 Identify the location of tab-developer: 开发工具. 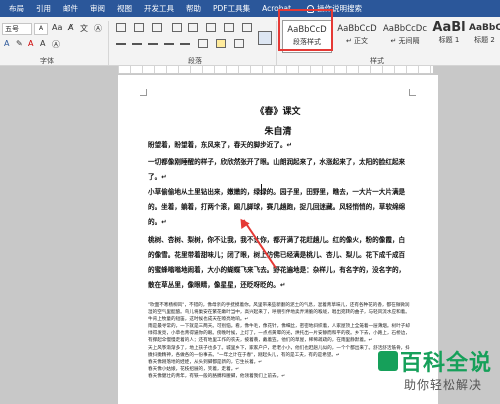
(159, 8).